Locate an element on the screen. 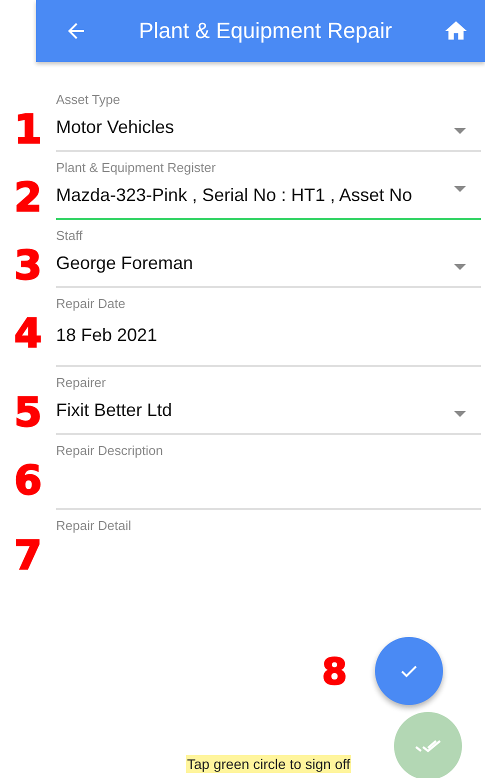 The image size is (485, 778). field-value: 18 Feb 2021 is located at coordinates (107, 336).